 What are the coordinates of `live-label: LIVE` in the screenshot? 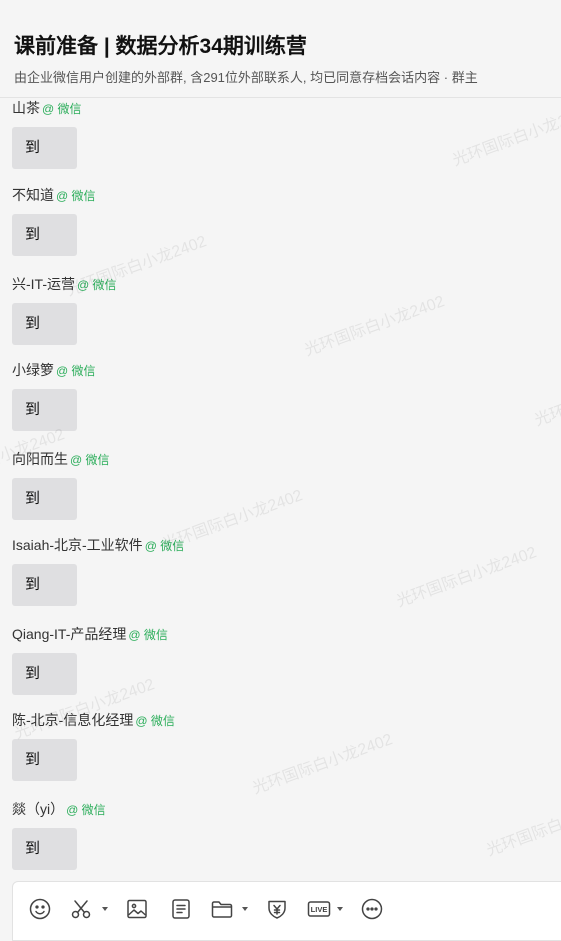 It's located at (319, 909).